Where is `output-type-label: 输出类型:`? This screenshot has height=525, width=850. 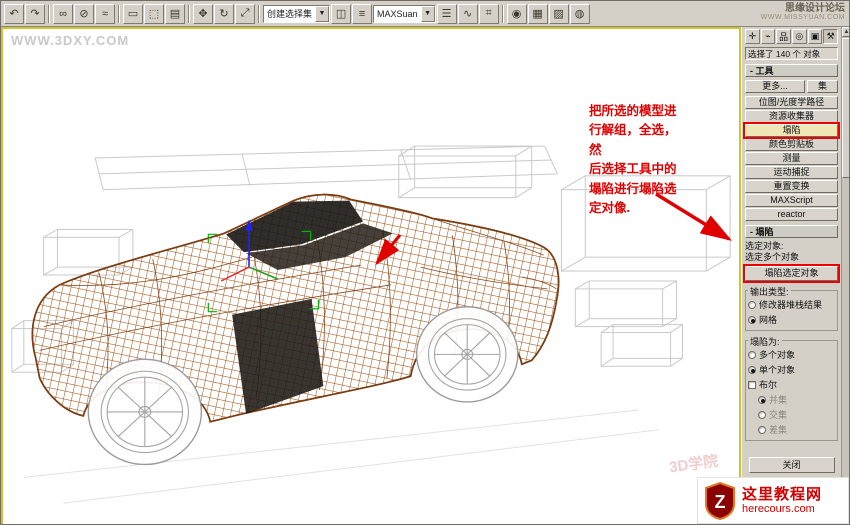 output-type-label: 输出类型: is located at coordinates (769, 291).